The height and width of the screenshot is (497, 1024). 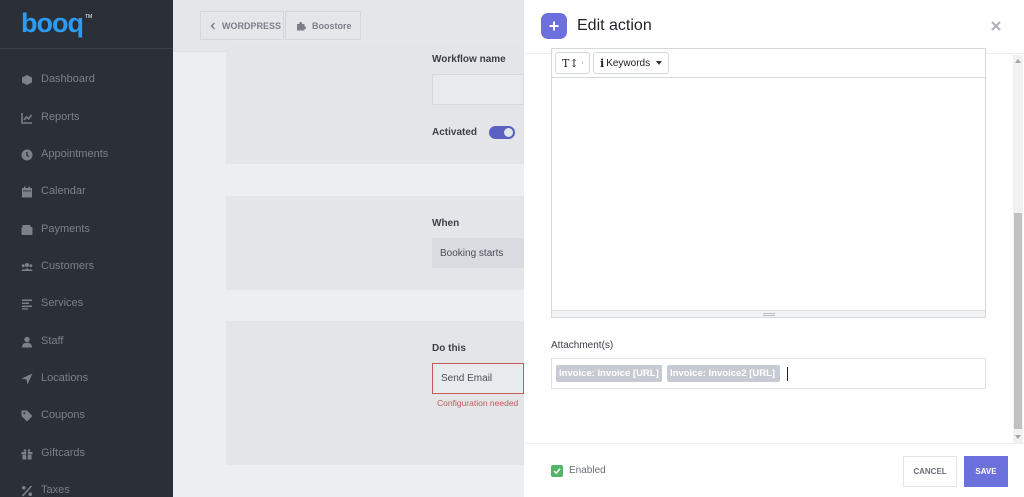 I want to click on check-icon, so click(x=557, y=471).